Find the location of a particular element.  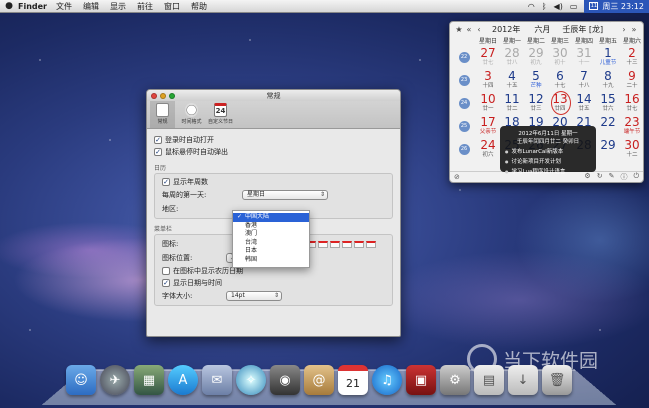

region-option-hongkong: 香港 is located at coordinates (271, 226).